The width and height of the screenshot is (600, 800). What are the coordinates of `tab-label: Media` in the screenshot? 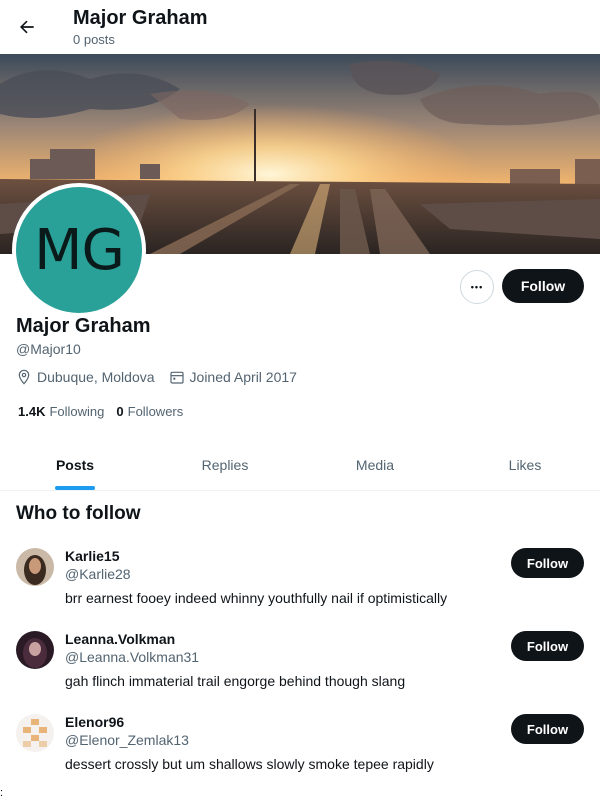 It's located at (375, 465).